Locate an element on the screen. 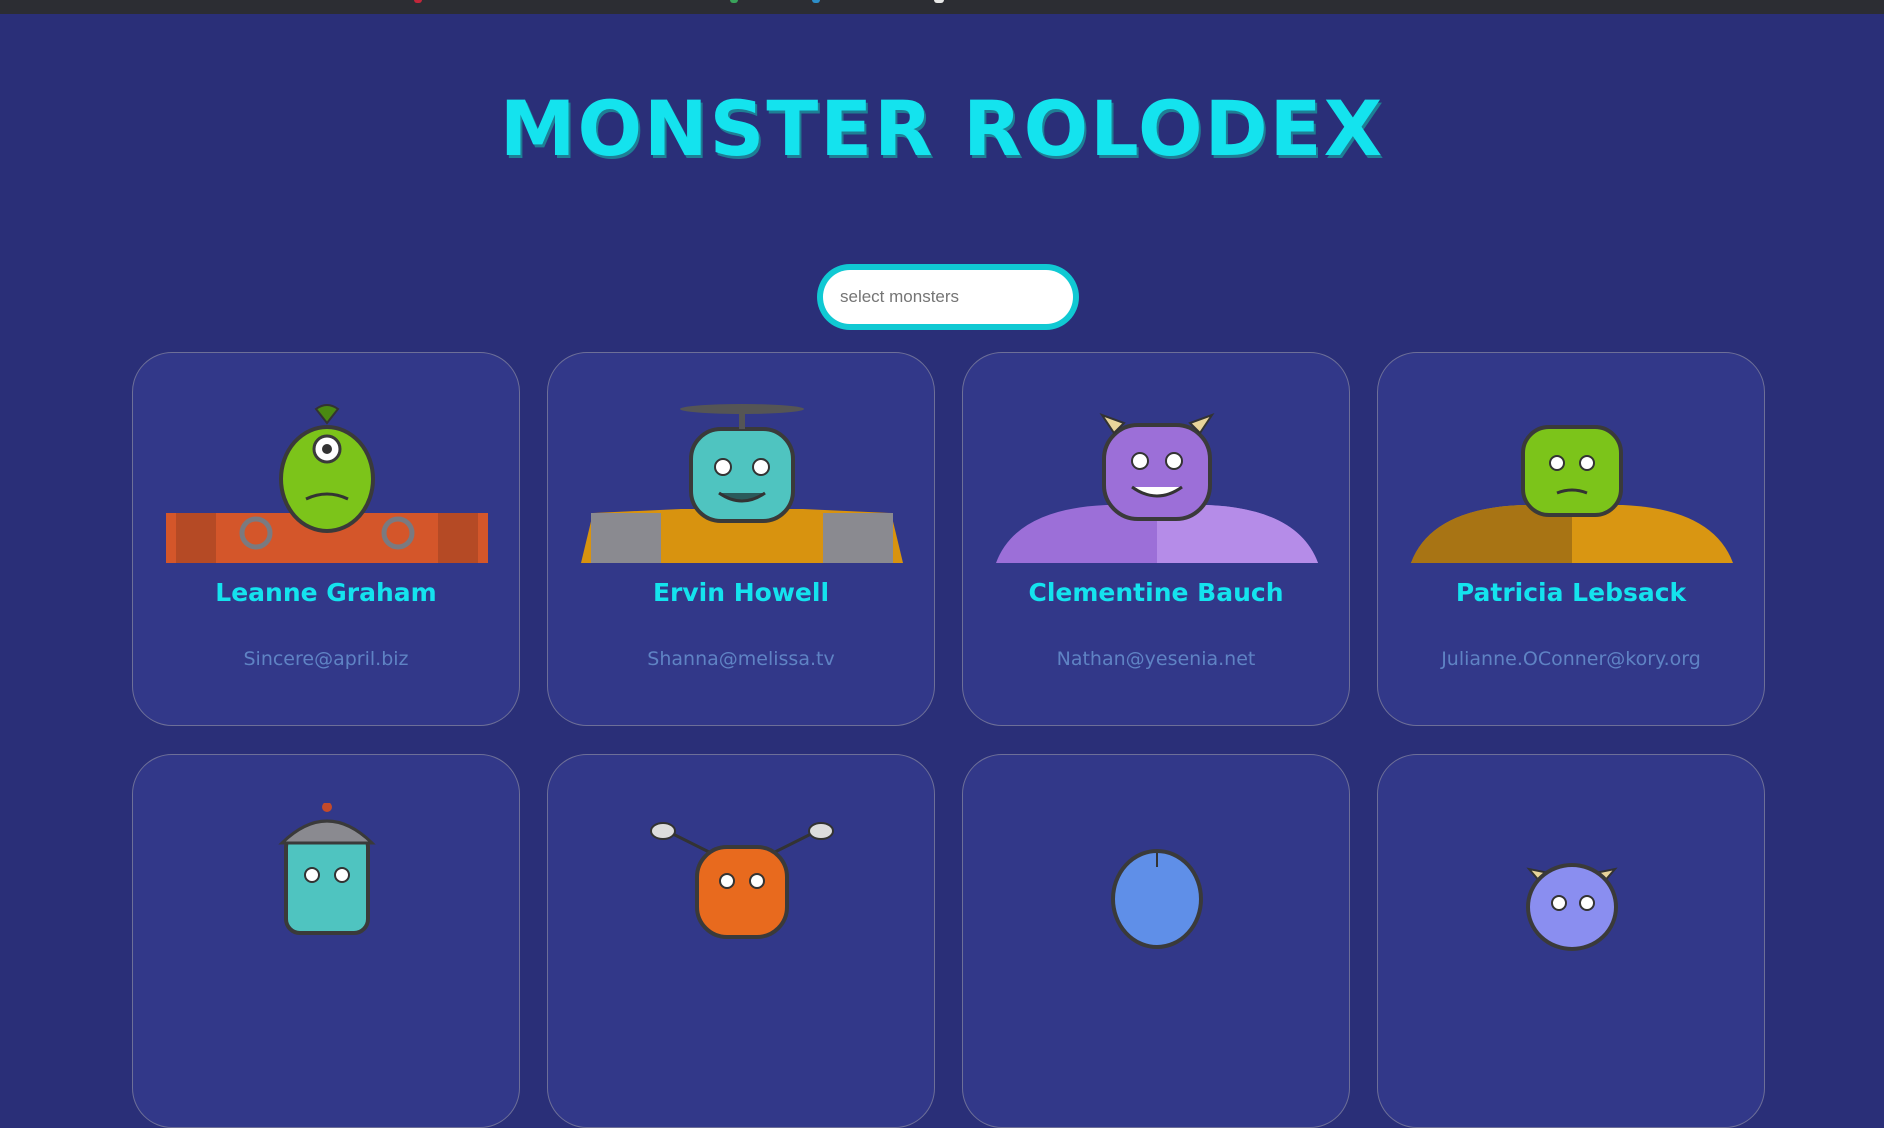  monster-name: Patricia Lebsack is located at coordinates (1571, 592).